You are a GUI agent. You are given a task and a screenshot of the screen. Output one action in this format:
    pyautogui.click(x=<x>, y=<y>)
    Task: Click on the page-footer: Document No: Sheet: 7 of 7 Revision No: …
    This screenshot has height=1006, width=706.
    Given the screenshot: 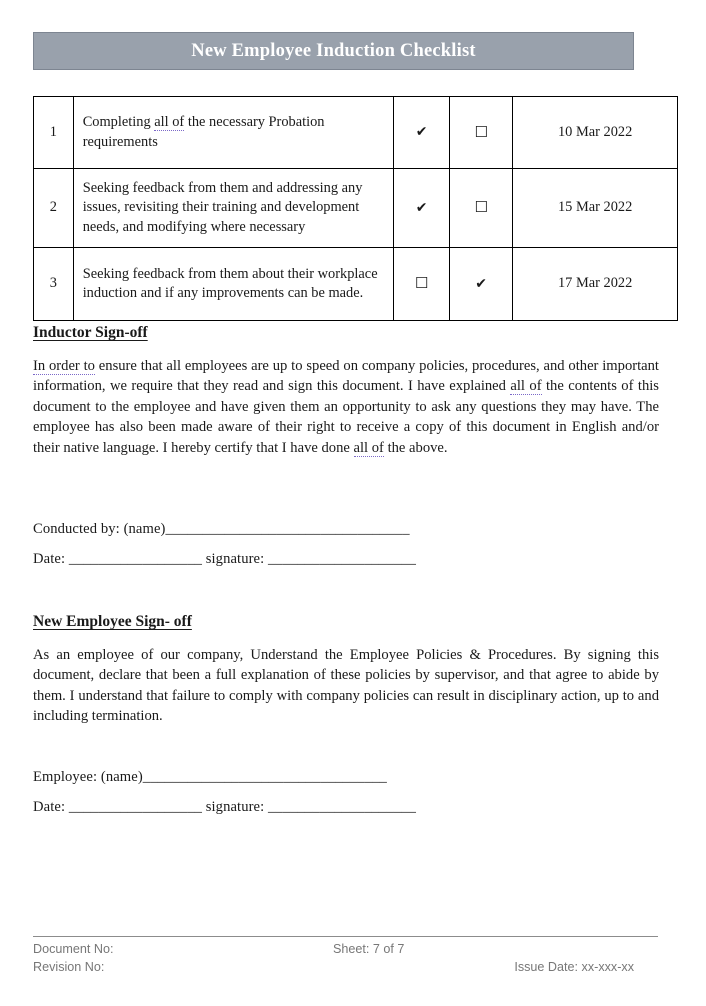 What is the action you would take?
    pyautogui.click(x=345, y=958)
    